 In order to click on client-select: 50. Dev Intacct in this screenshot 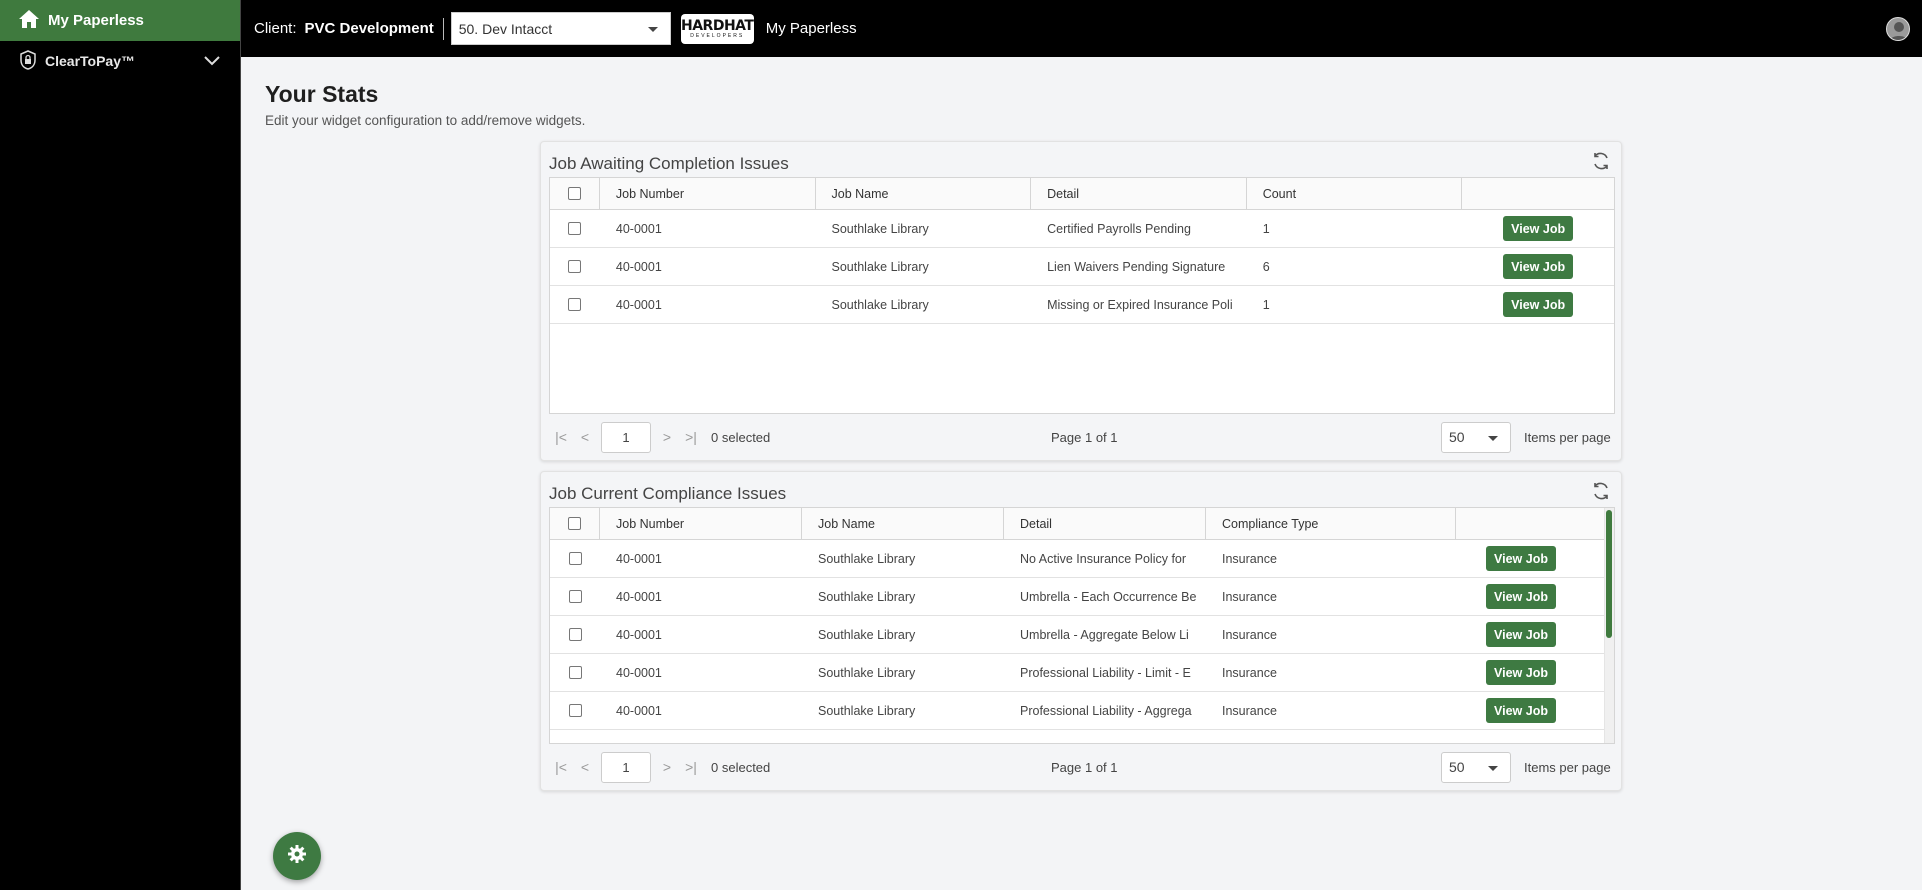, I will do `click(560, 28)`.